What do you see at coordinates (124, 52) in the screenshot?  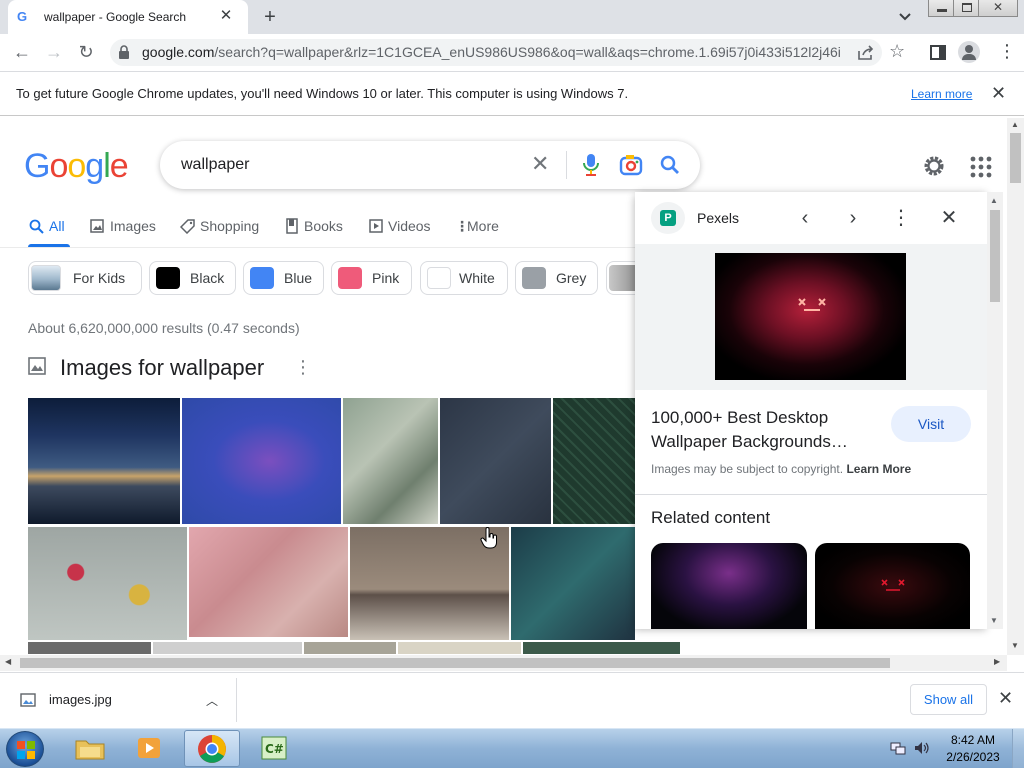 I see `lock-icon` at bounding box center [124, 52].